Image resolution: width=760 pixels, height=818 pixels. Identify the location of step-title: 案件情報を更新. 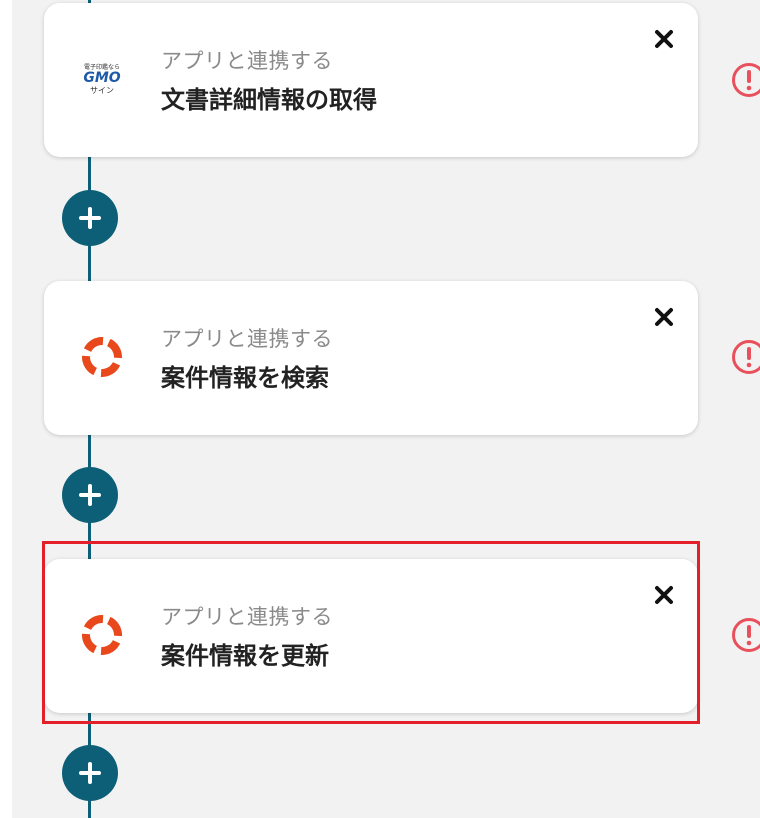
(245, 656).